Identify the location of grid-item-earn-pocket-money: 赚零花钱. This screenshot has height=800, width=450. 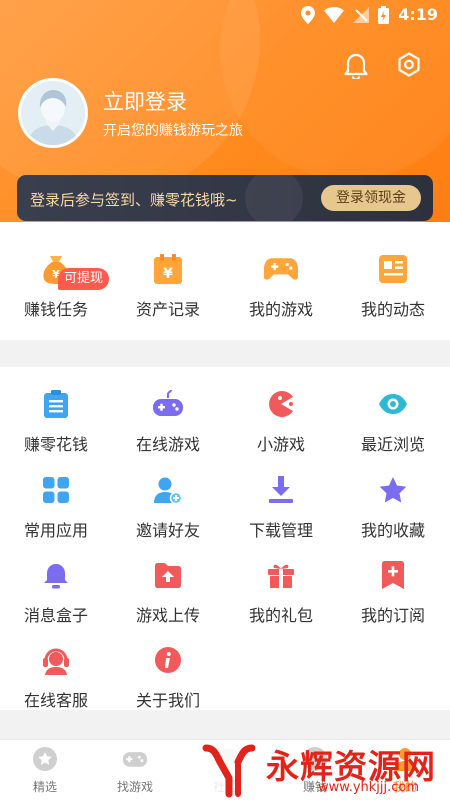
(56, 421).